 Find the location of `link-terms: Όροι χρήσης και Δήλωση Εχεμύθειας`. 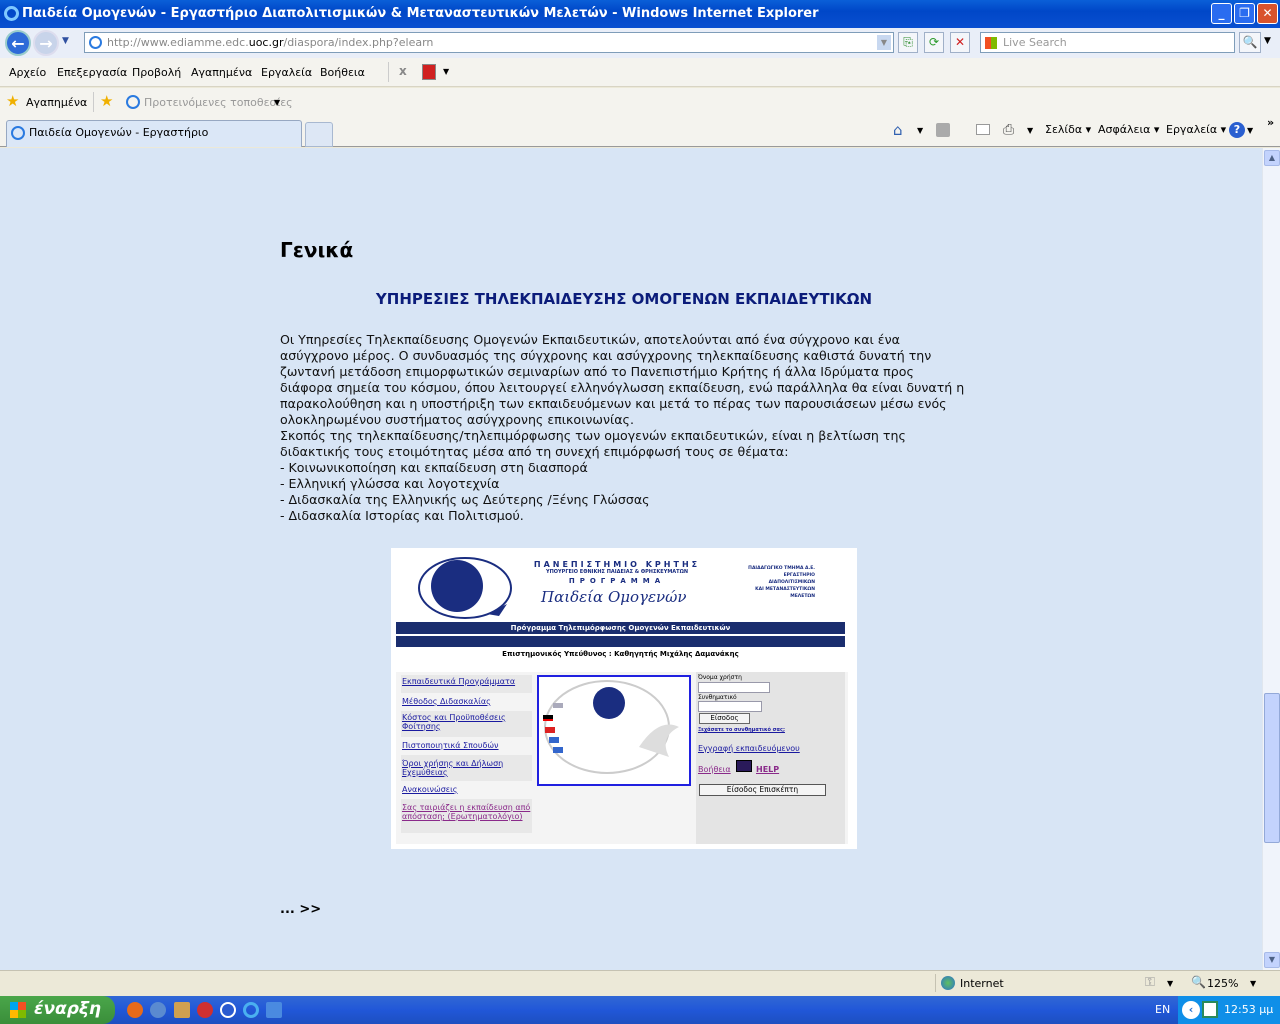

link-terms: Όροι χρήσης και Δήλωση Εχεμύθειας is located at coordinates (452, 768).